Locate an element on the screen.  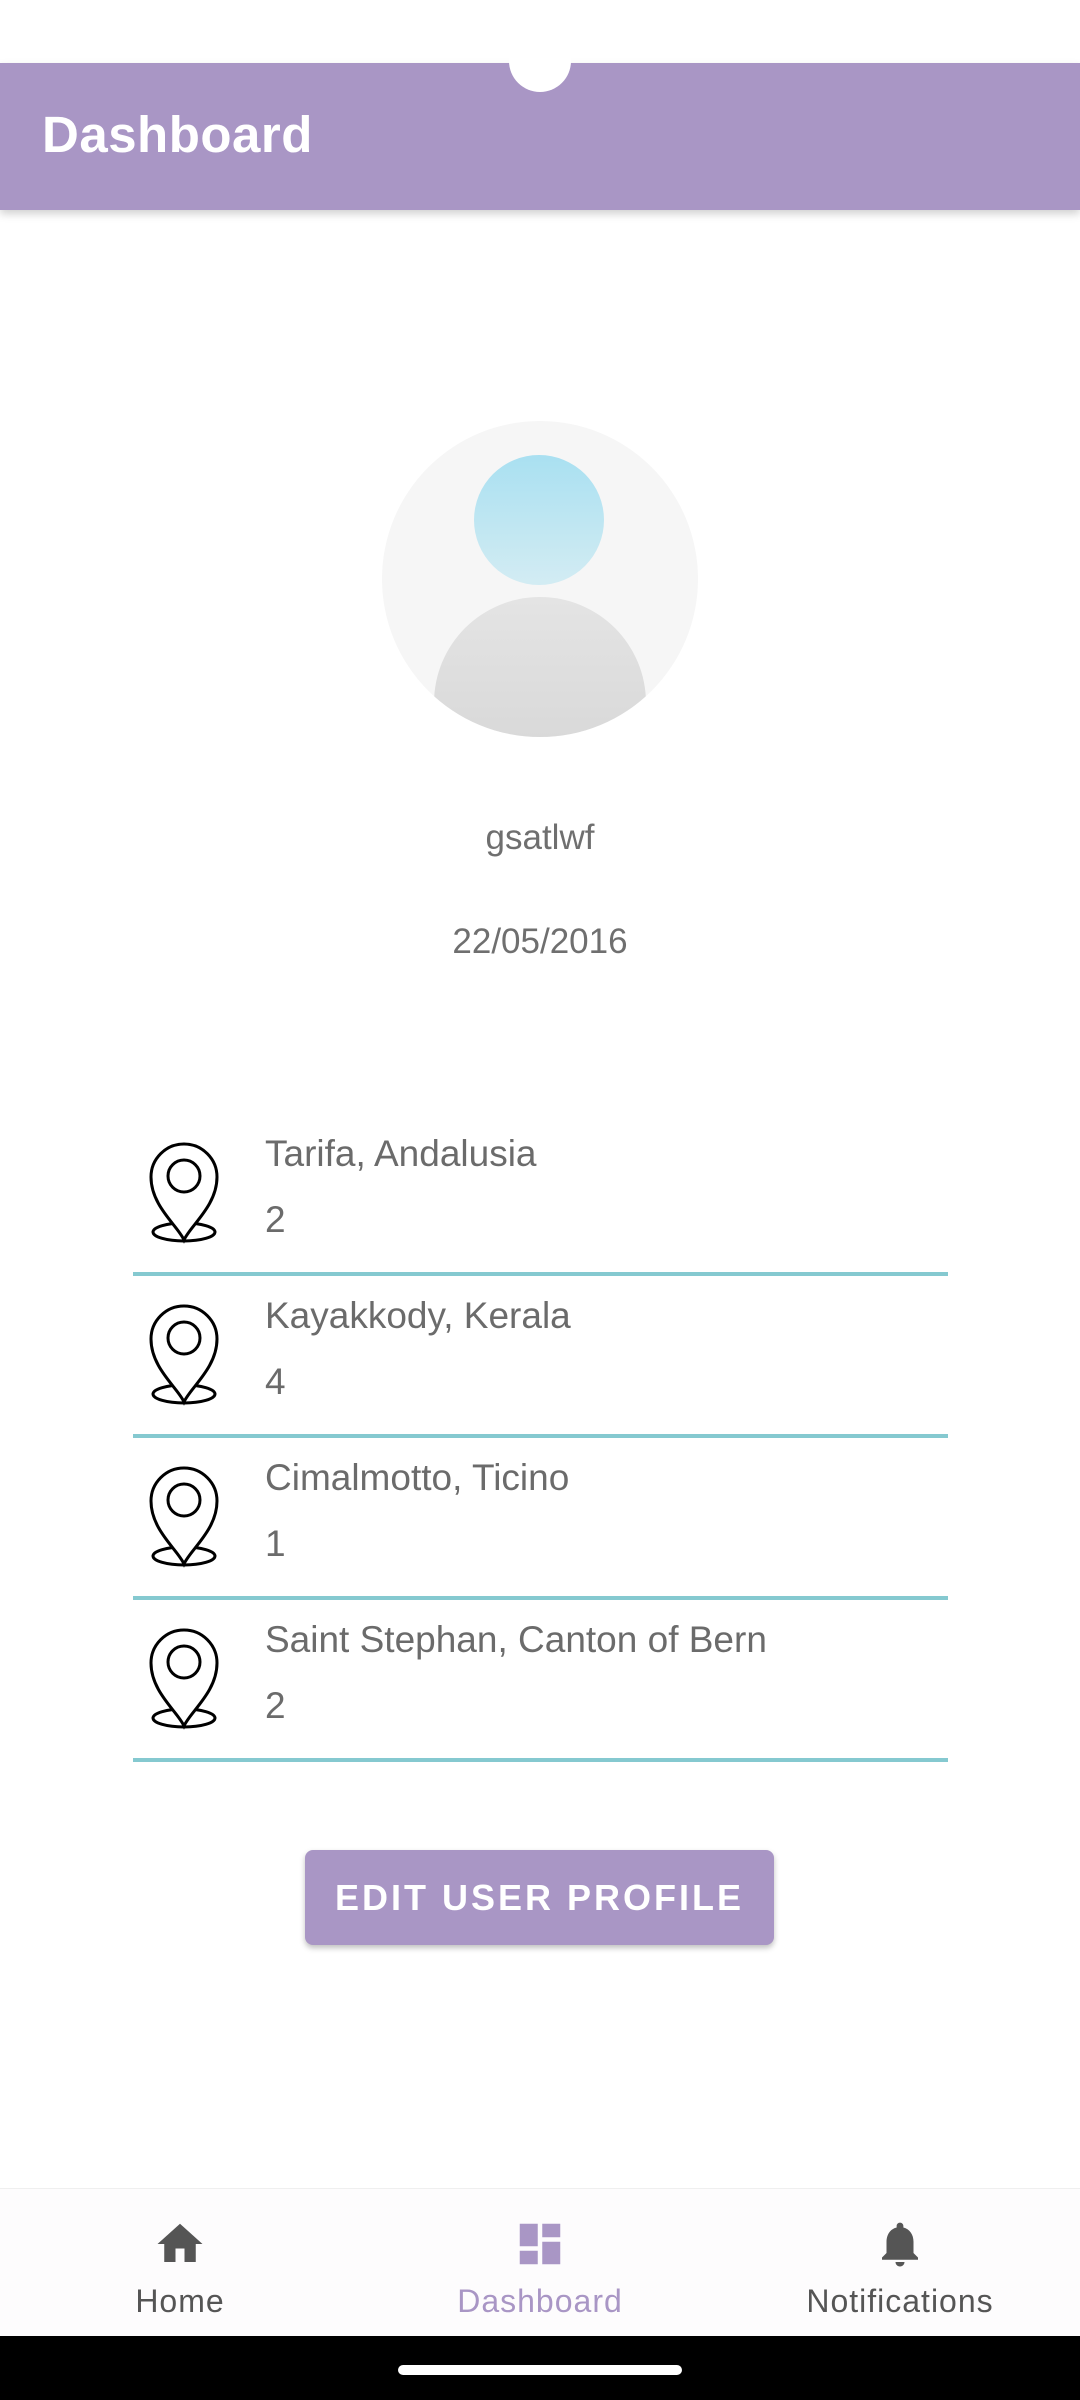
system-gesture-bar is located at coordinates (540, 2368).